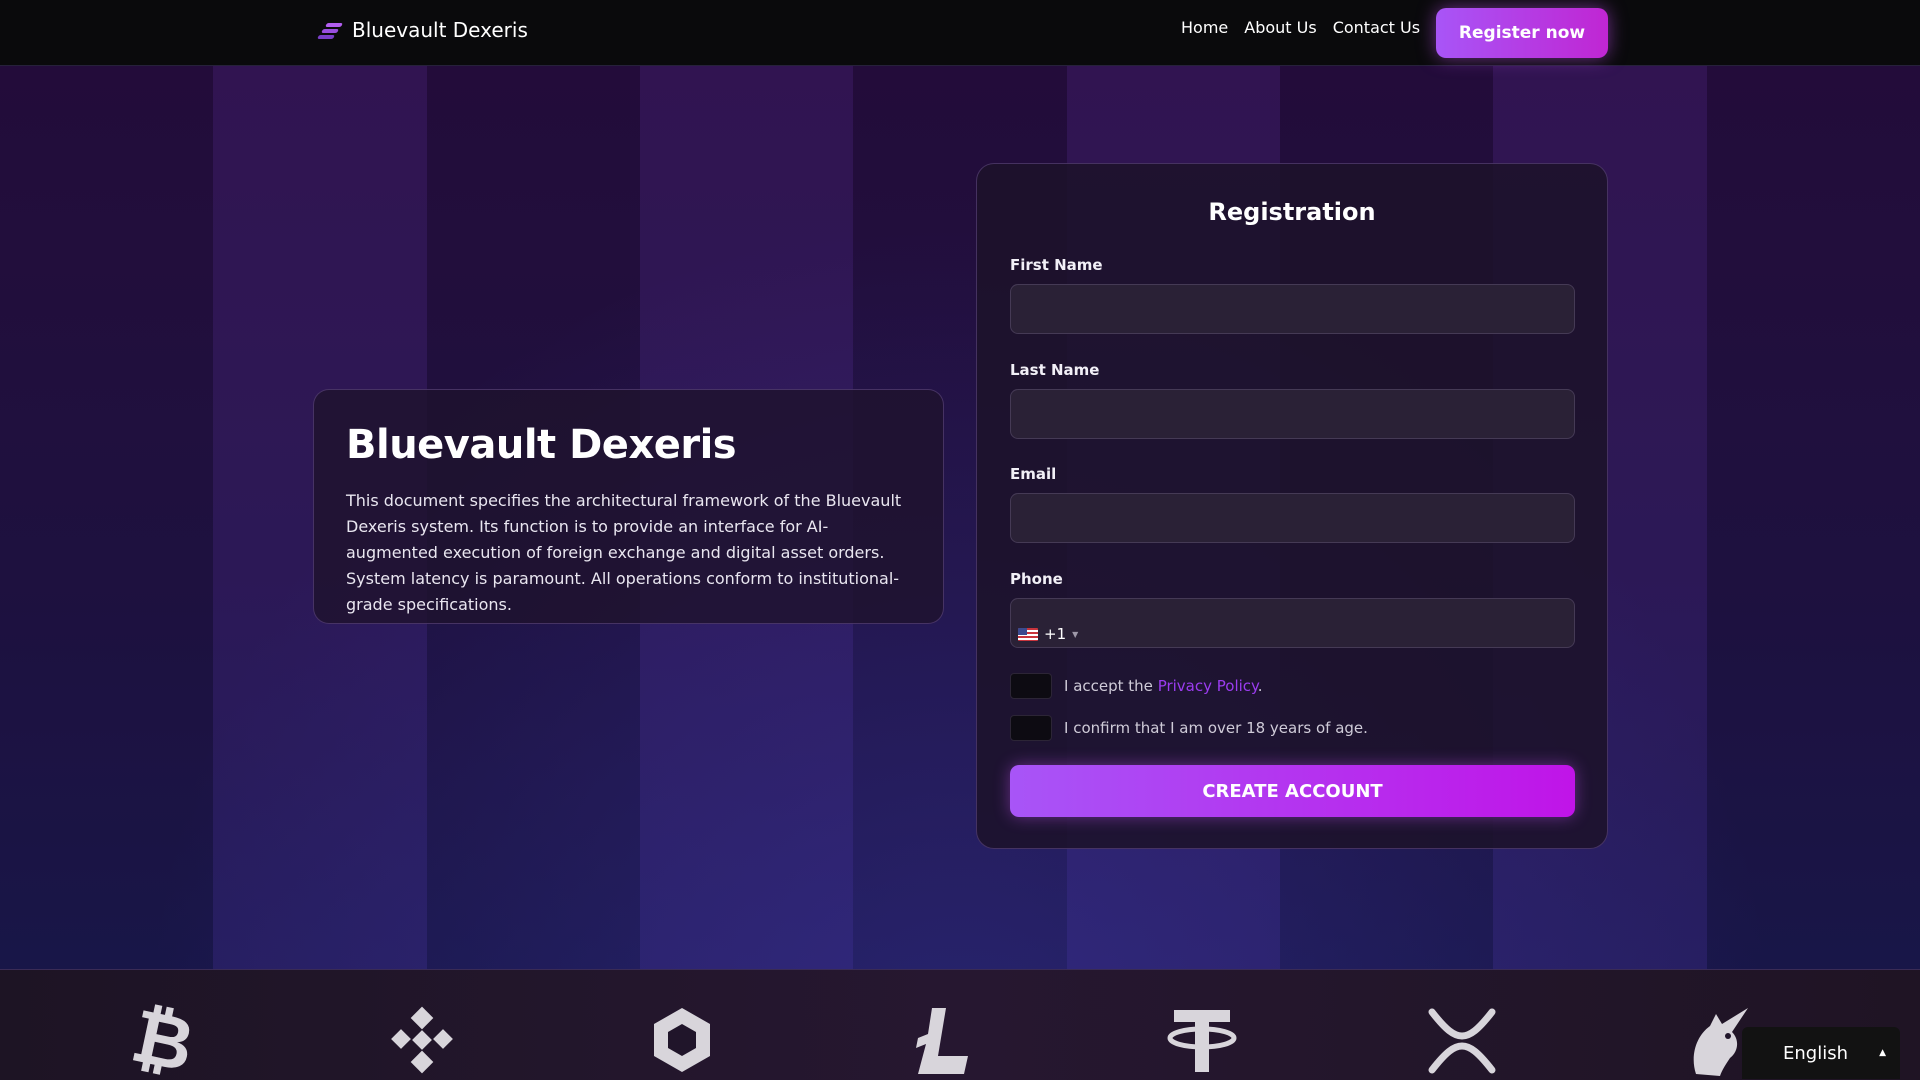 The image size is (1920, 1080). I want to click on chainlink-icon, so click(682, 1040).